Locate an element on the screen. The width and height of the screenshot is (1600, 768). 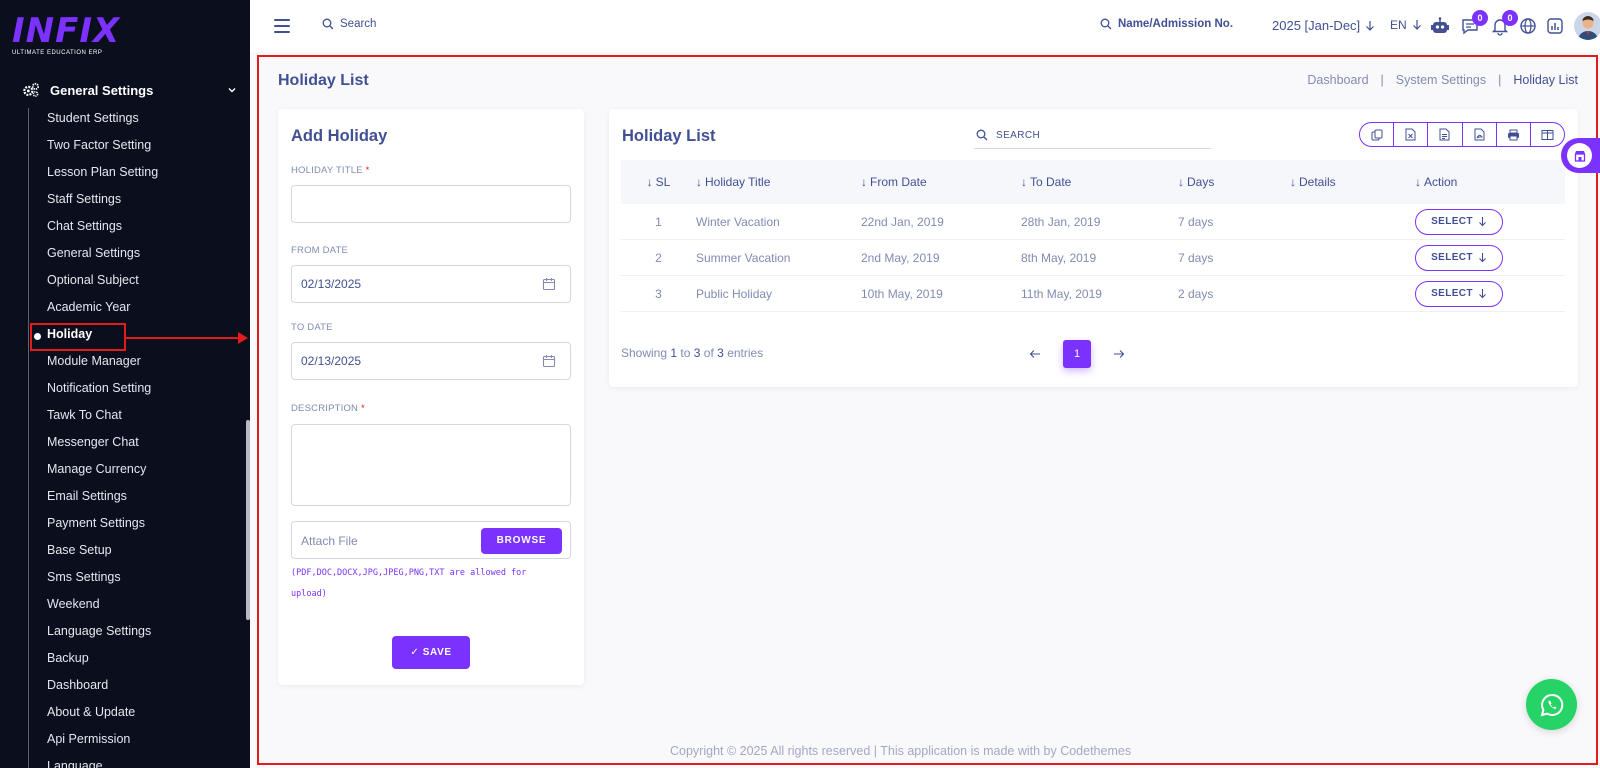
attach-file-placeholder: Attach File is located at coordinates (329, 541).